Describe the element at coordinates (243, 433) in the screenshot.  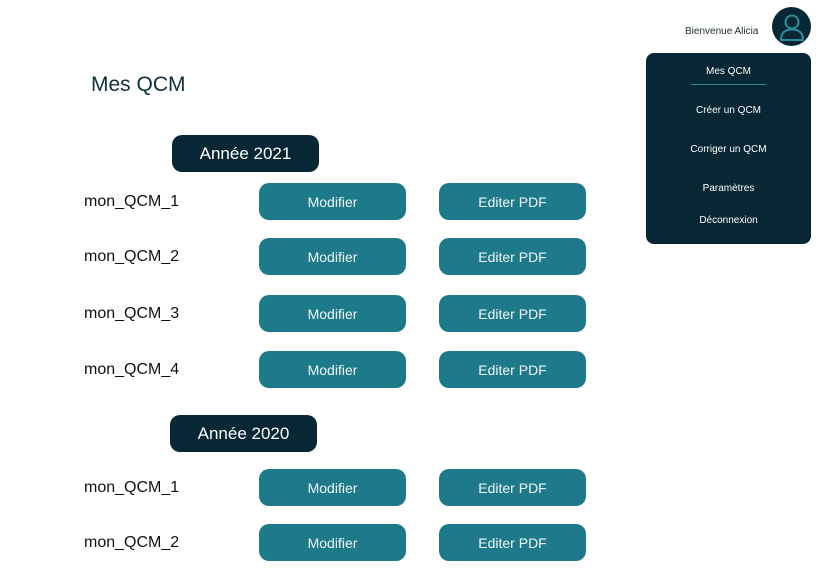
I see `year-header-2020: Année 2020` at that location.